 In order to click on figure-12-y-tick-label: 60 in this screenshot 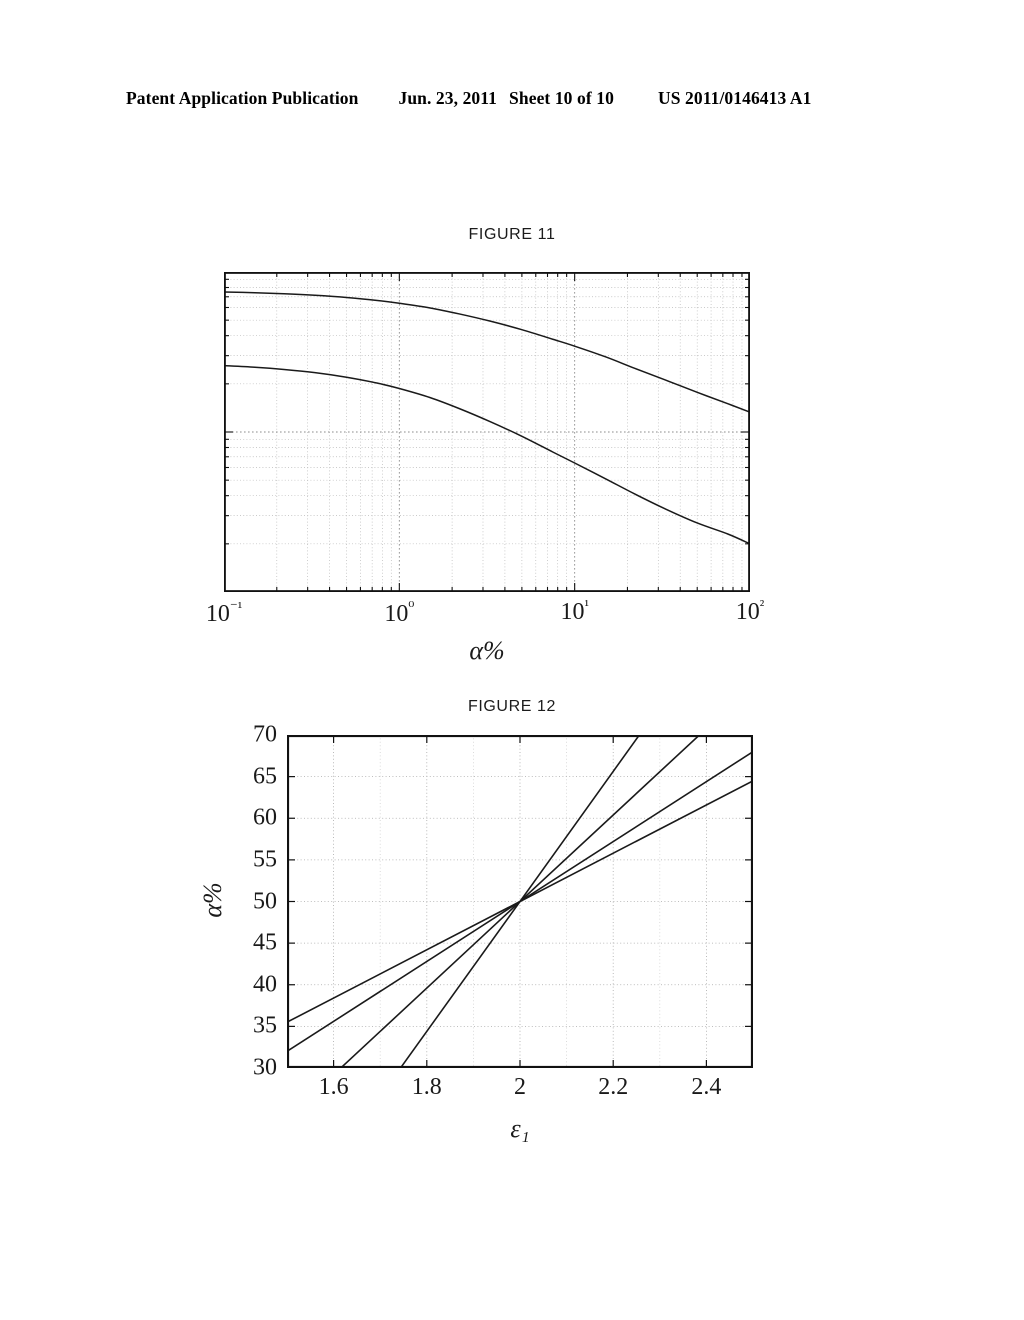, I will do `click(265, 817)`.